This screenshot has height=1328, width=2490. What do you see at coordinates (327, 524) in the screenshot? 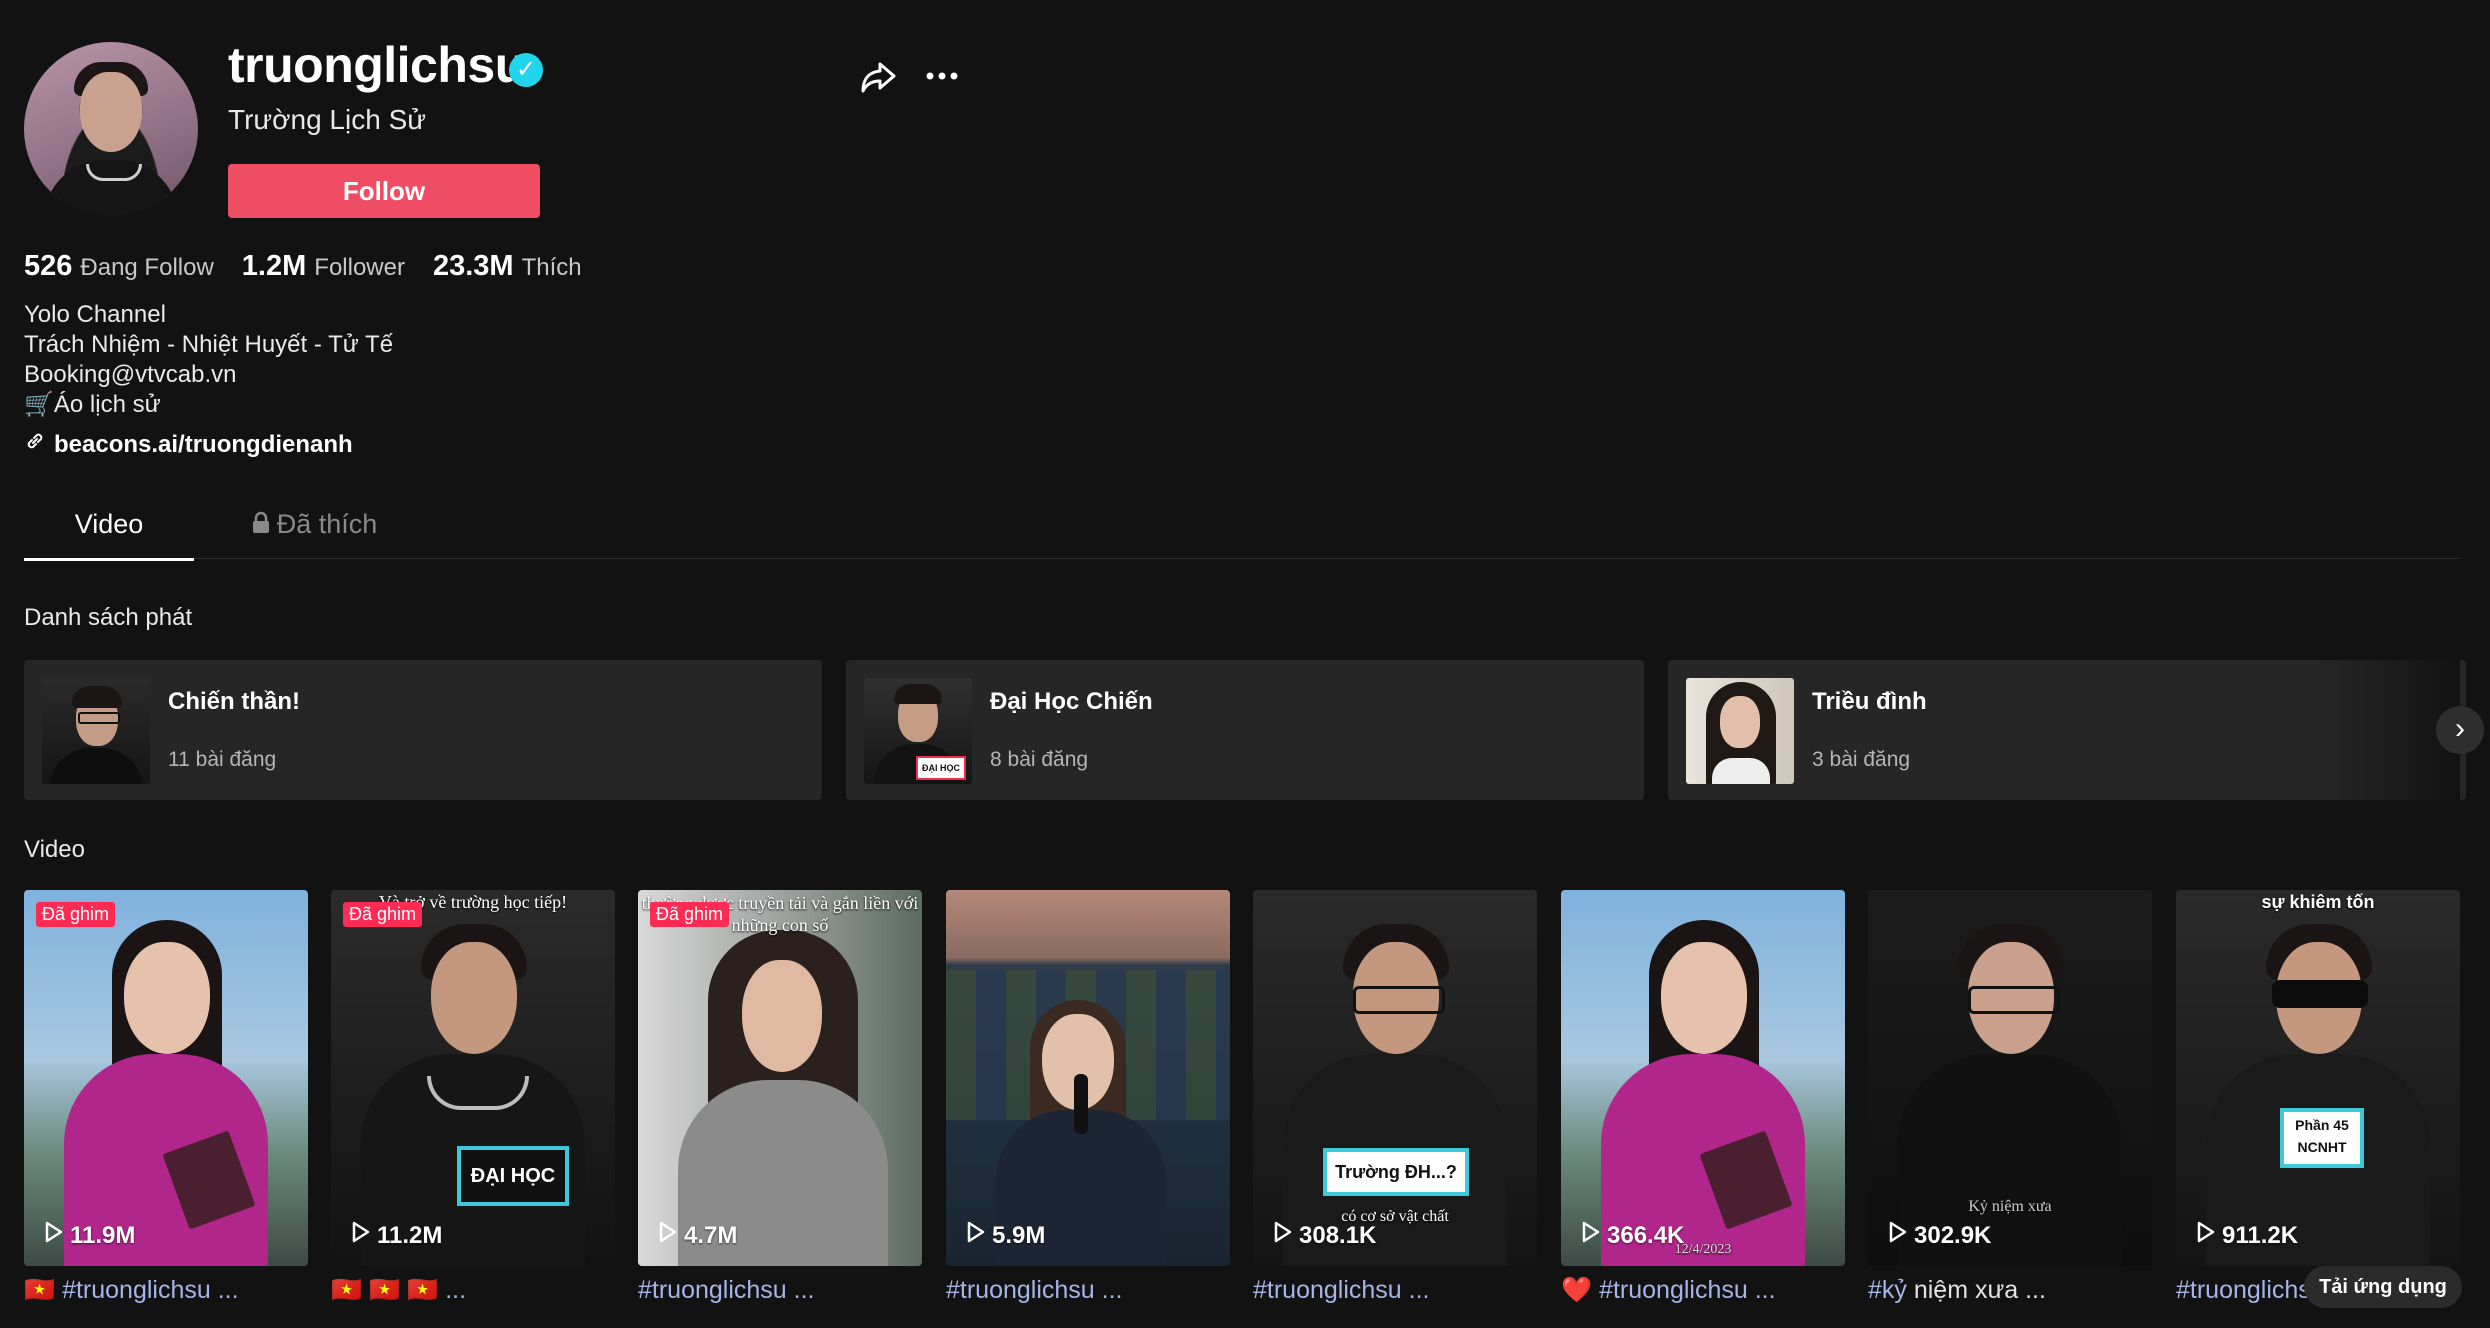
I see `tab-liked-label: Đã thích` at bounding box center [327, 524].